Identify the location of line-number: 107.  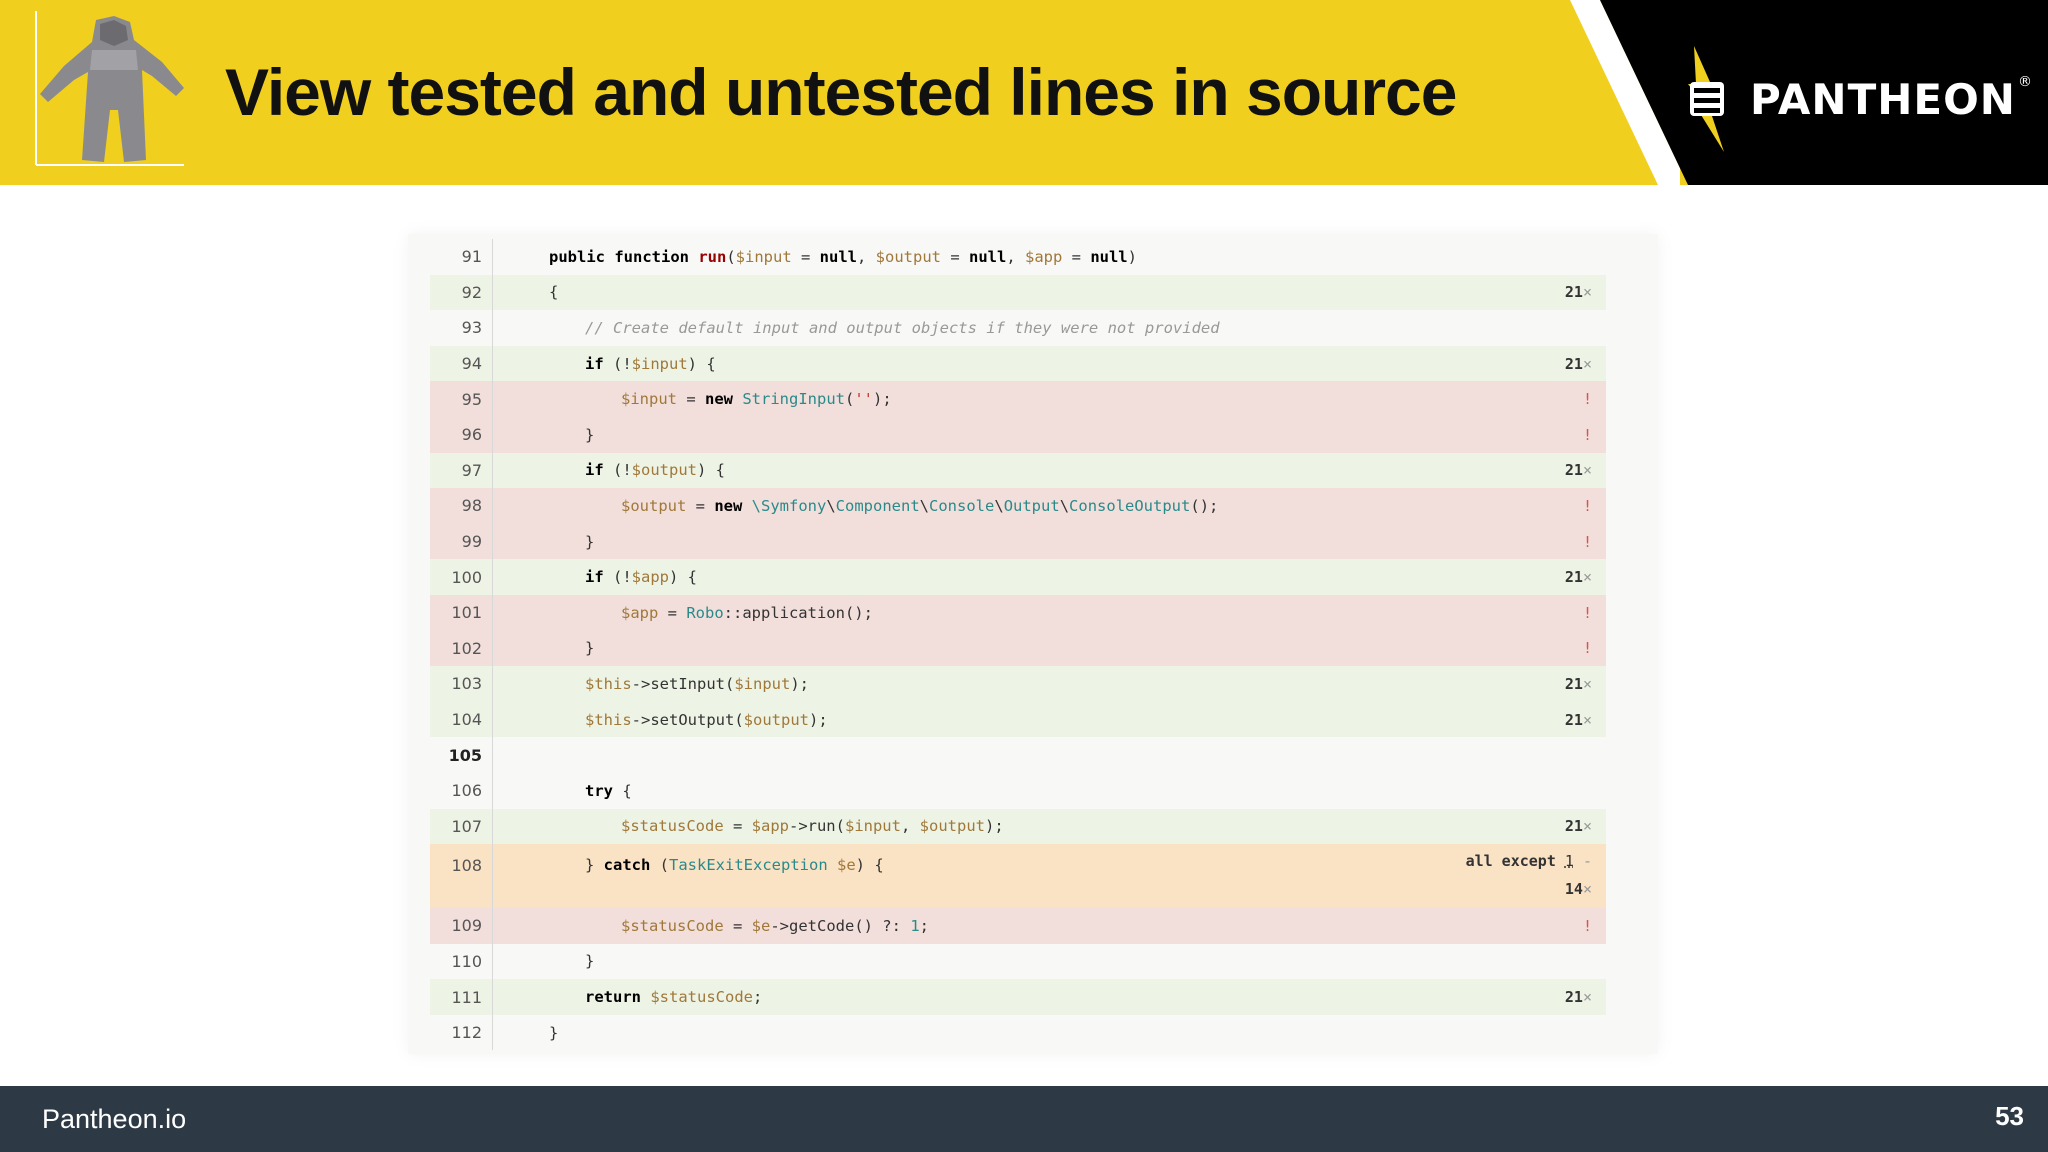
(461, 826).